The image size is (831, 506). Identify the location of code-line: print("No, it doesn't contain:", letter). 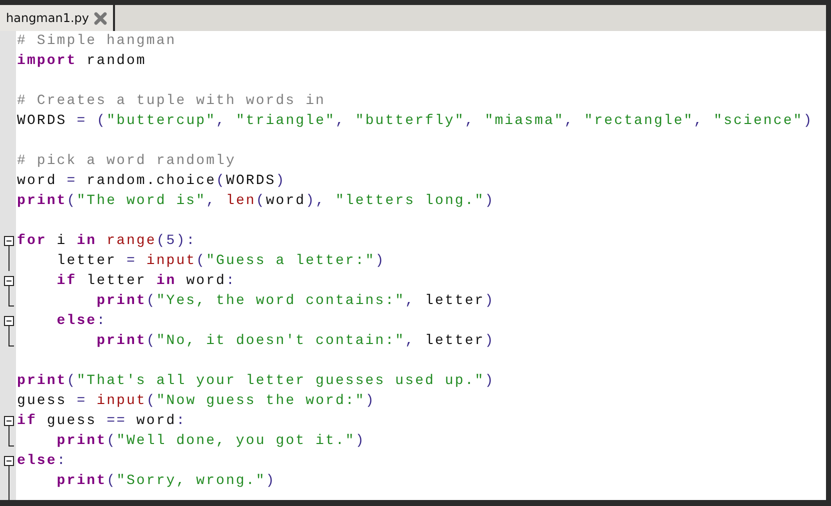
(296, 341).